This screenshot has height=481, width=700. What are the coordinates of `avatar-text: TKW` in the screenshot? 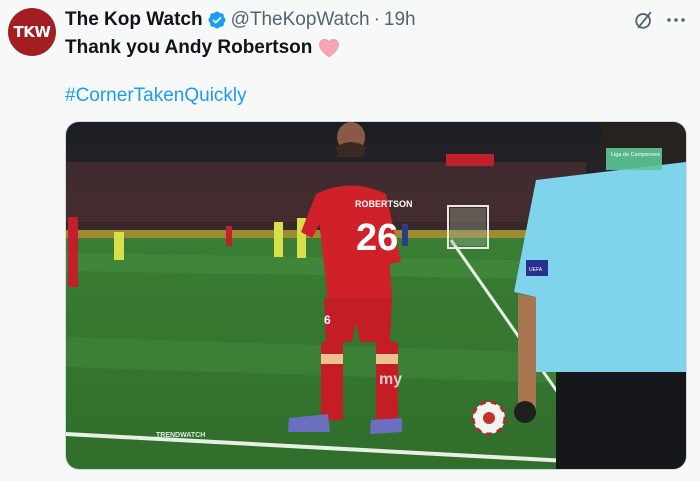 It's located at (32, 32).